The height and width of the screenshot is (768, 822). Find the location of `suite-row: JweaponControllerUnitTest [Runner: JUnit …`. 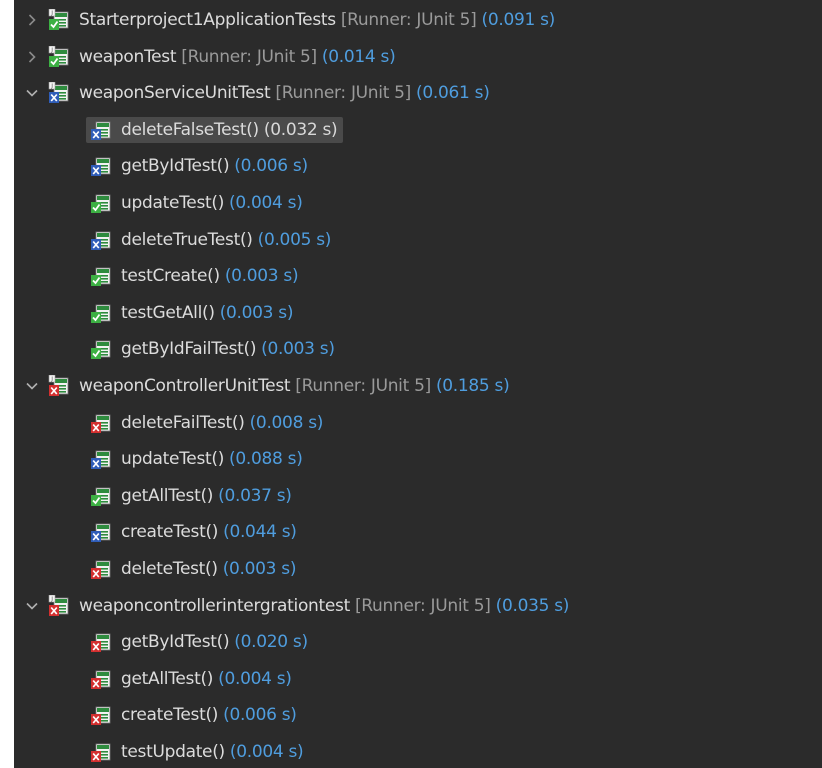

suite-row: JweaponControllerUnitTest [Runner: JUnit … is located at coordinates (266, 386).